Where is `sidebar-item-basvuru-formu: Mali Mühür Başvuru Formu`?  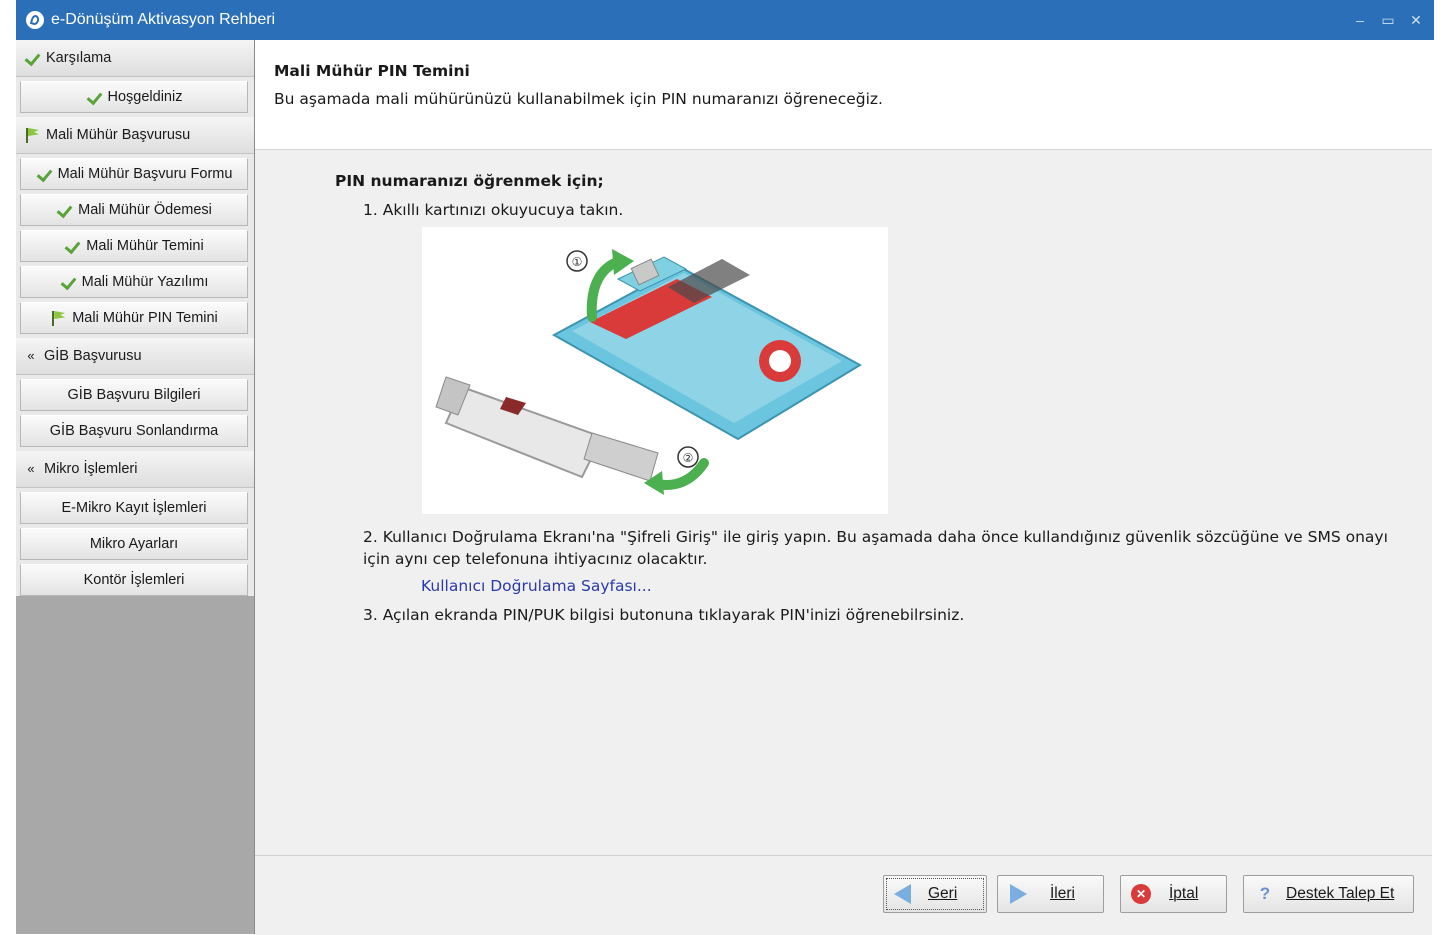 sidebar-item-basvuru-formu: Mali Mühür Başvuru Formu is located at coordinates (134, 174).